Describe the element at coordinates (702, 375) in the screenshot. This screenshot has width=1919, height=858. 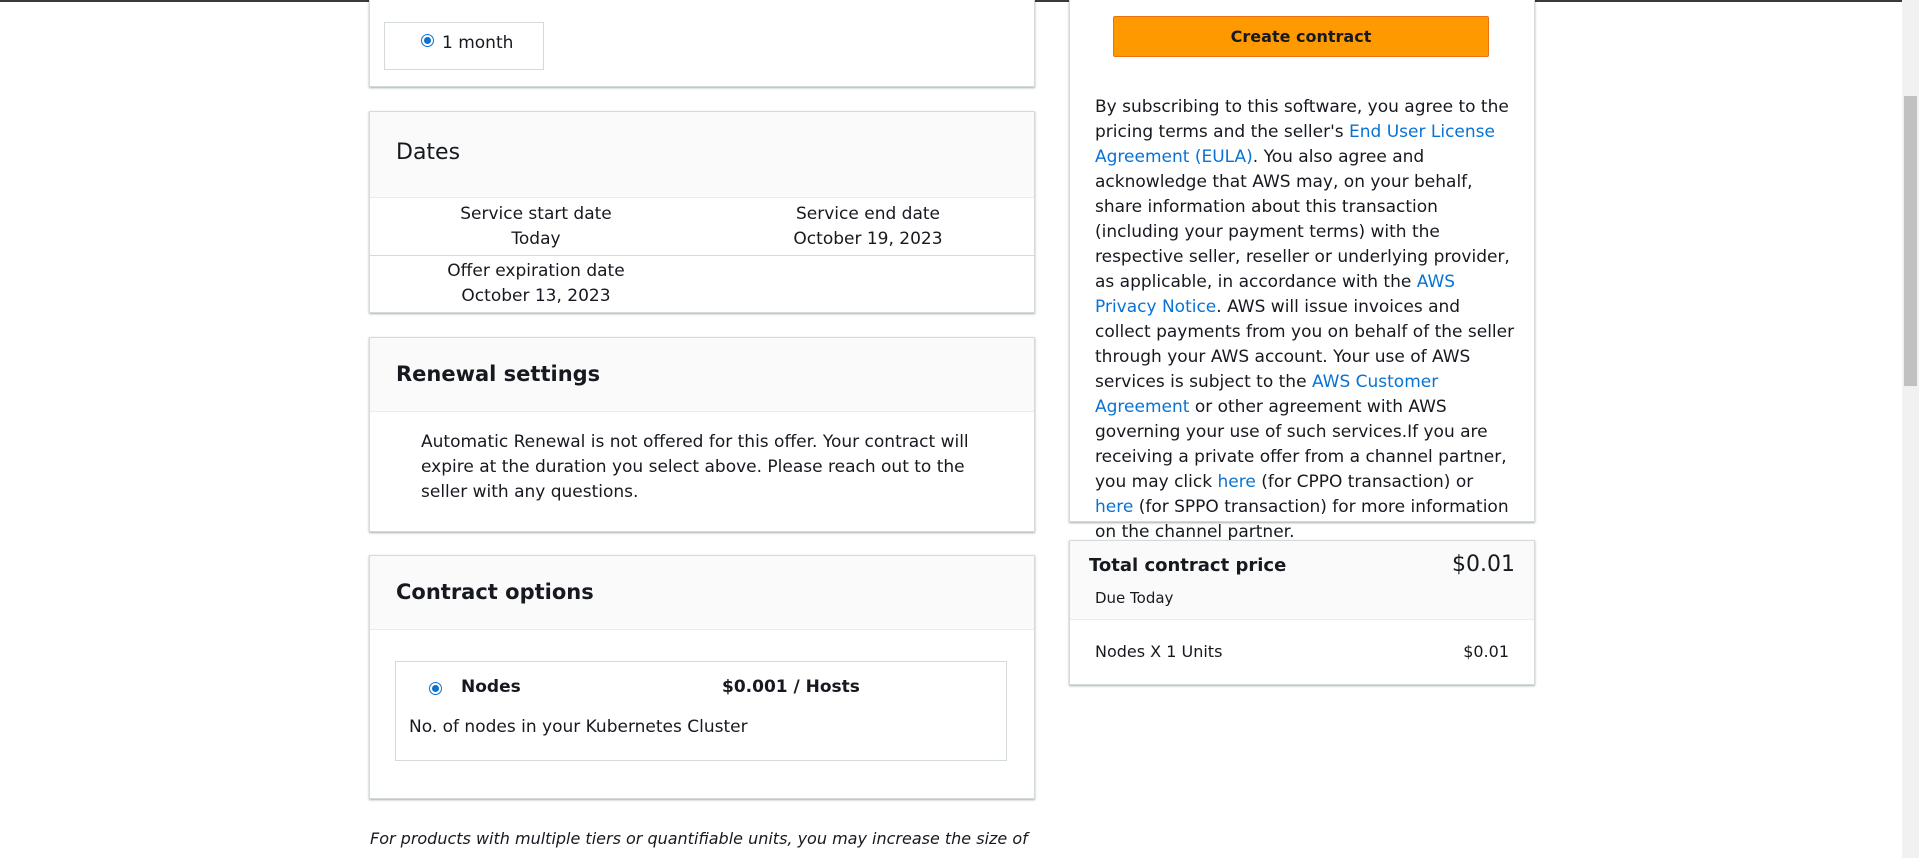
I see `renewal-header: Renewal settings` at that location.